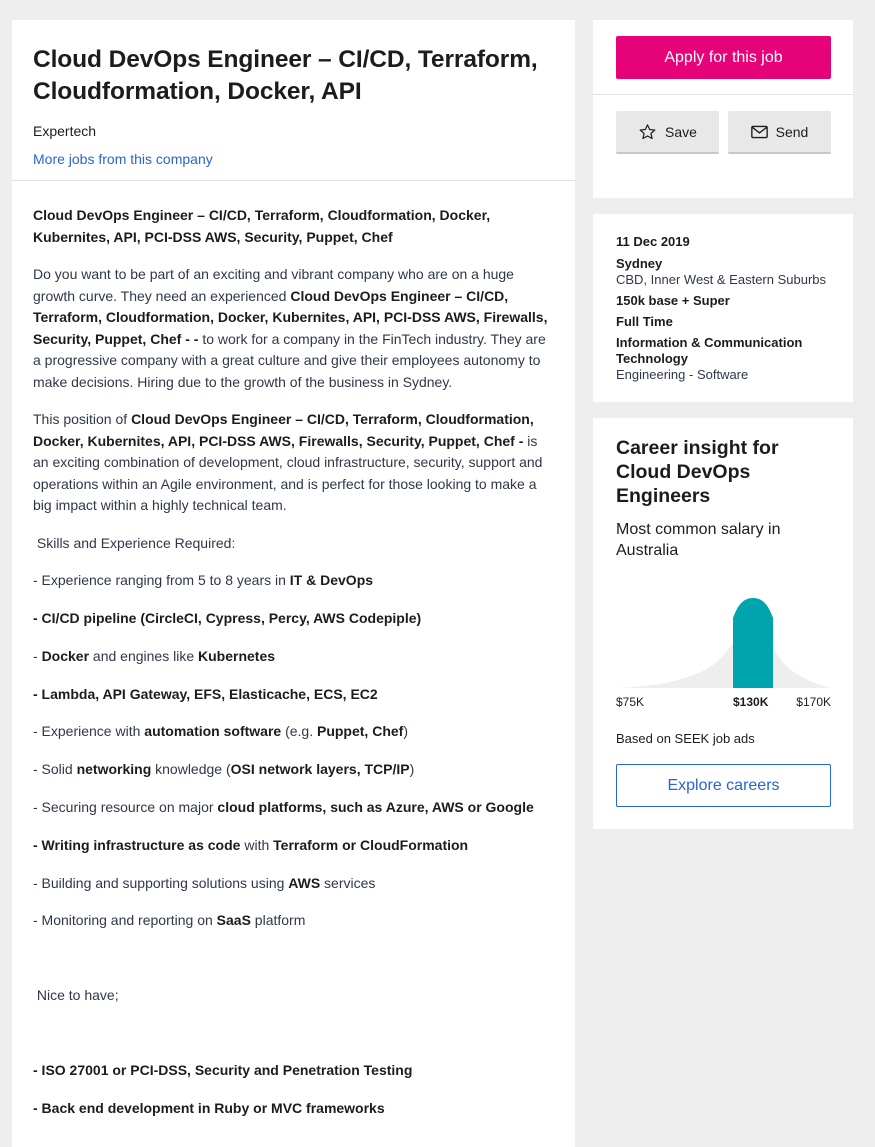  I want to click on bold-text: Terraform or CloudFormation, so click(371, 844).